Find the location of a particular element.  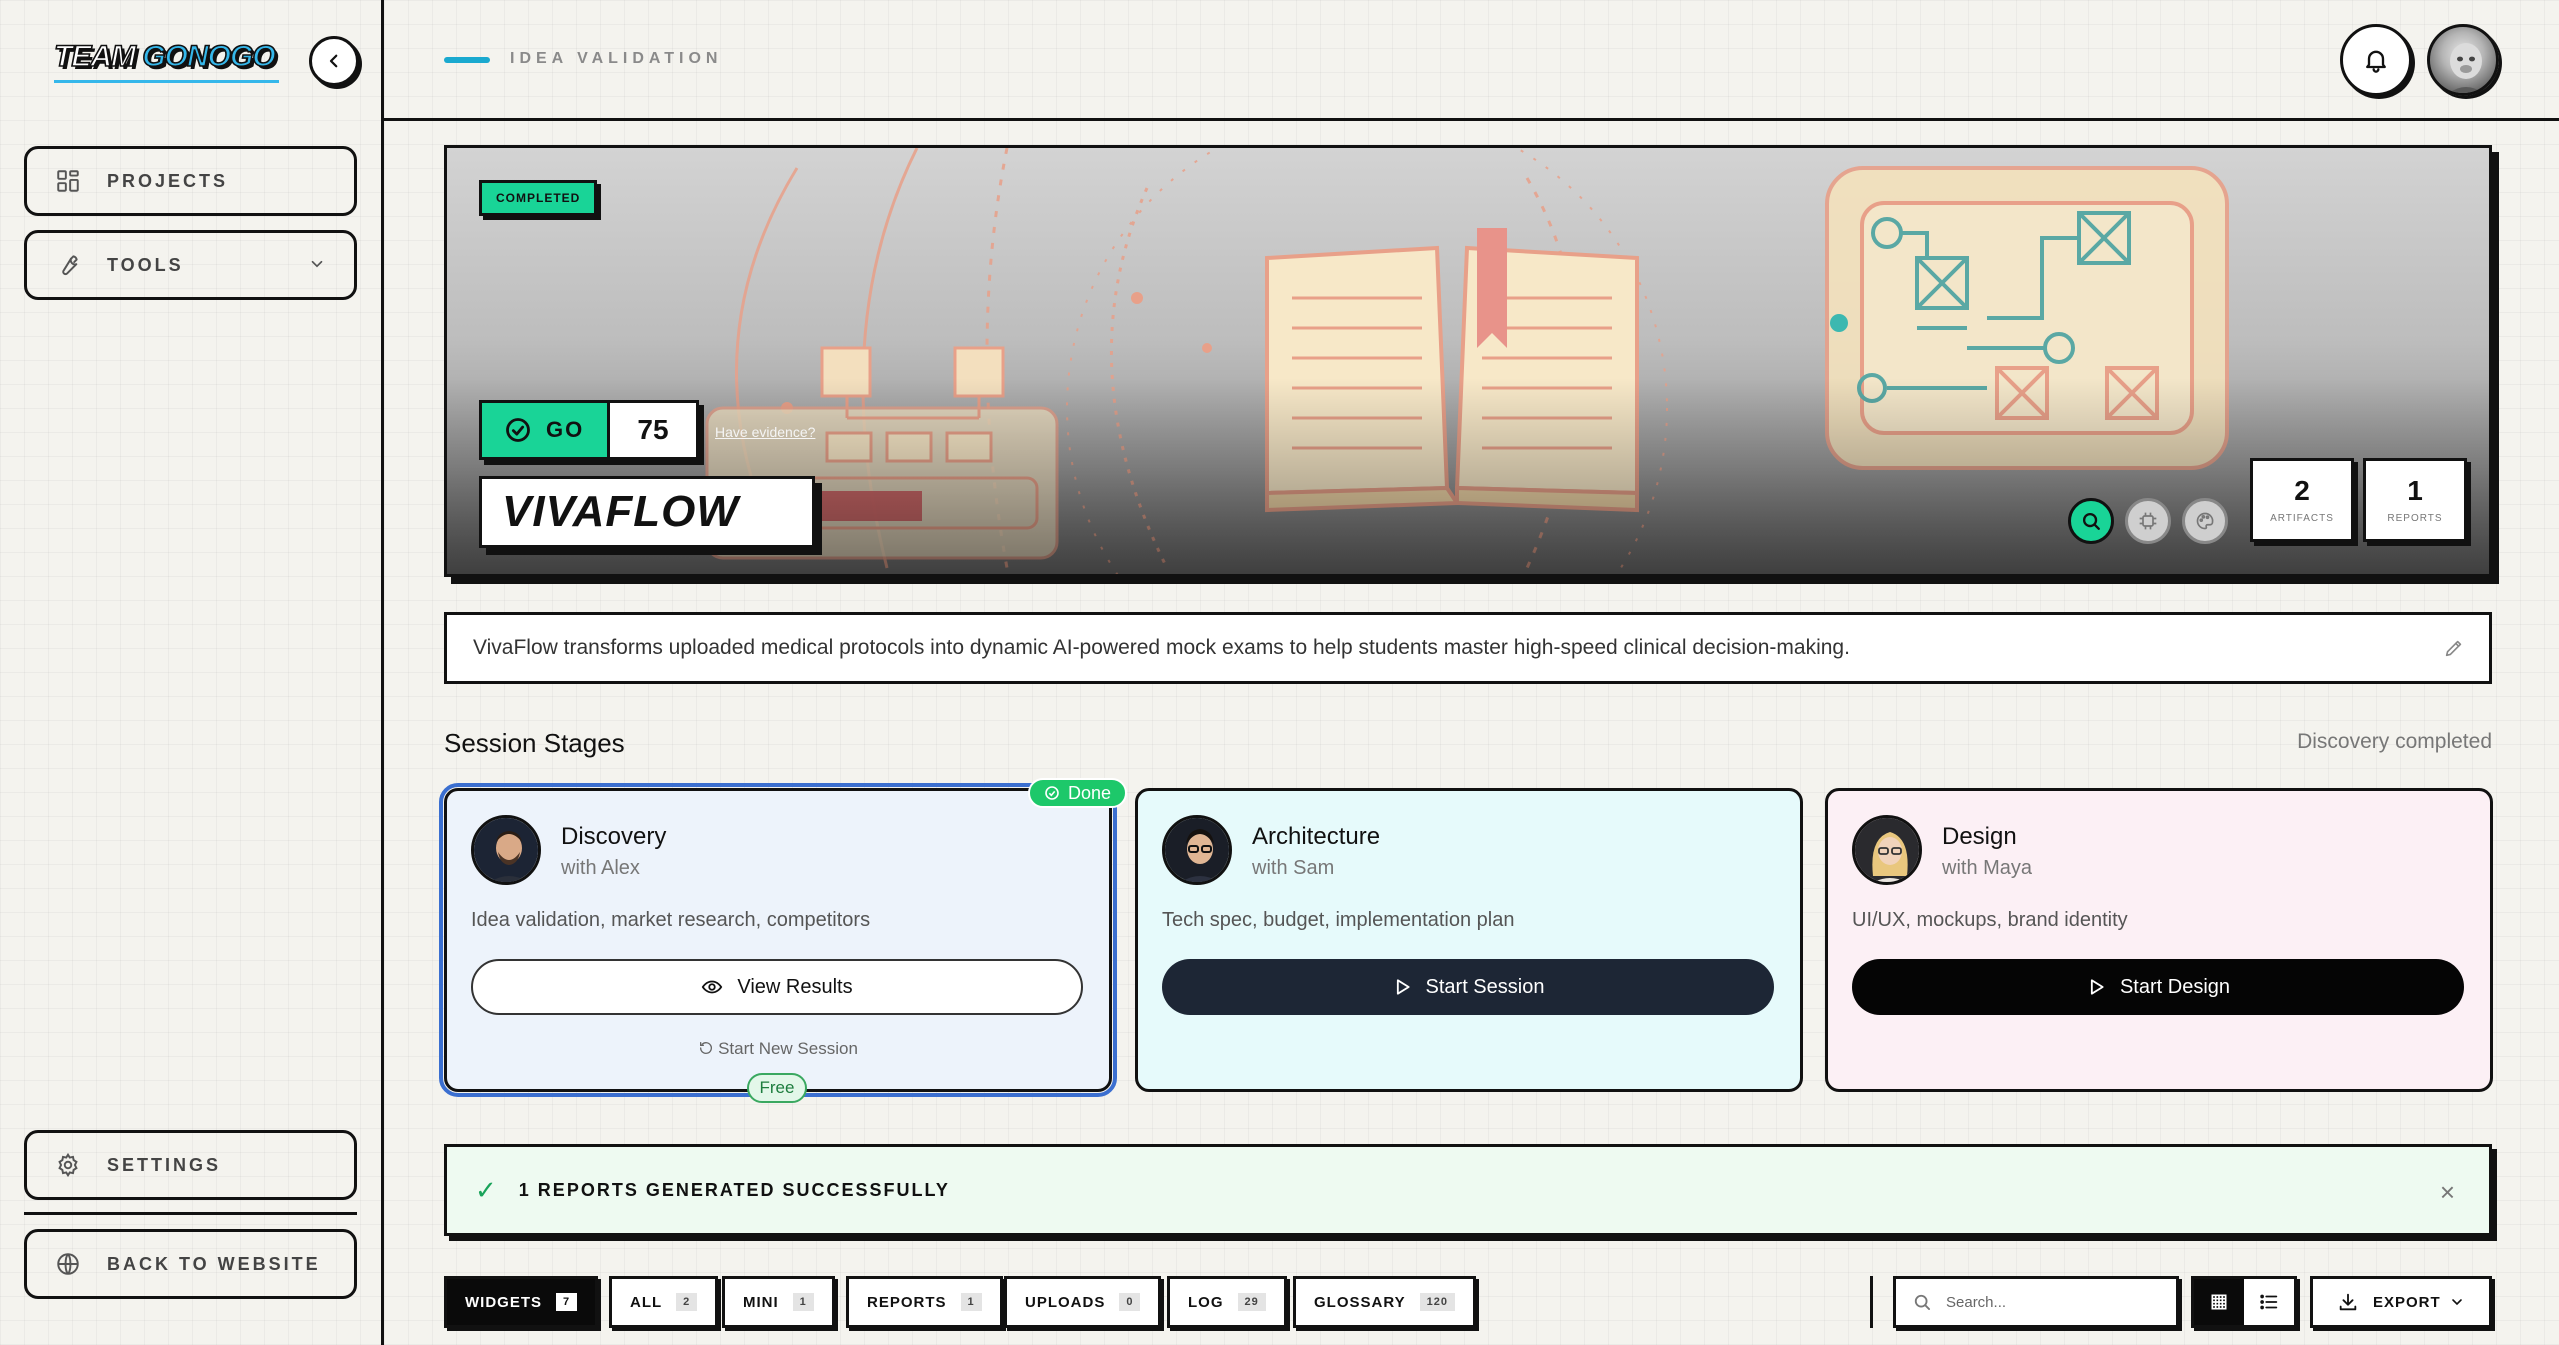

nav-back-to-website: BACK TO WEBSITE is located at coordinates (190, 1264).